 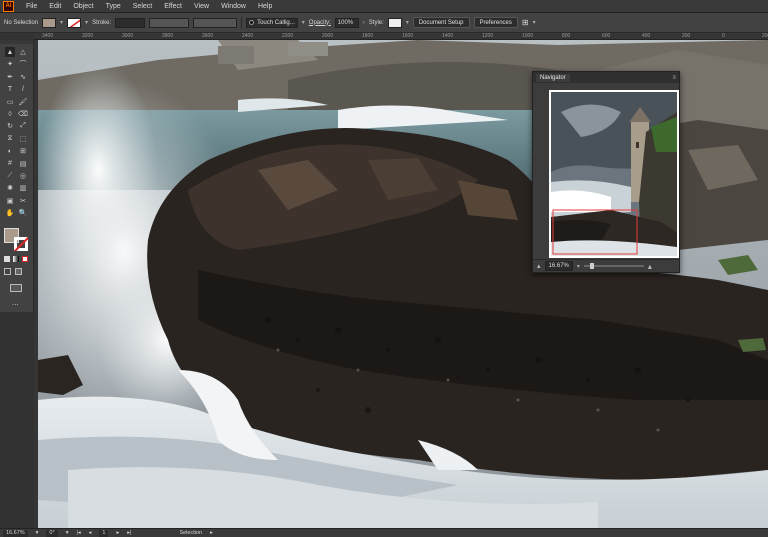 I want to click on next-artboard-icon: ▸, so click(x=117, y=533).